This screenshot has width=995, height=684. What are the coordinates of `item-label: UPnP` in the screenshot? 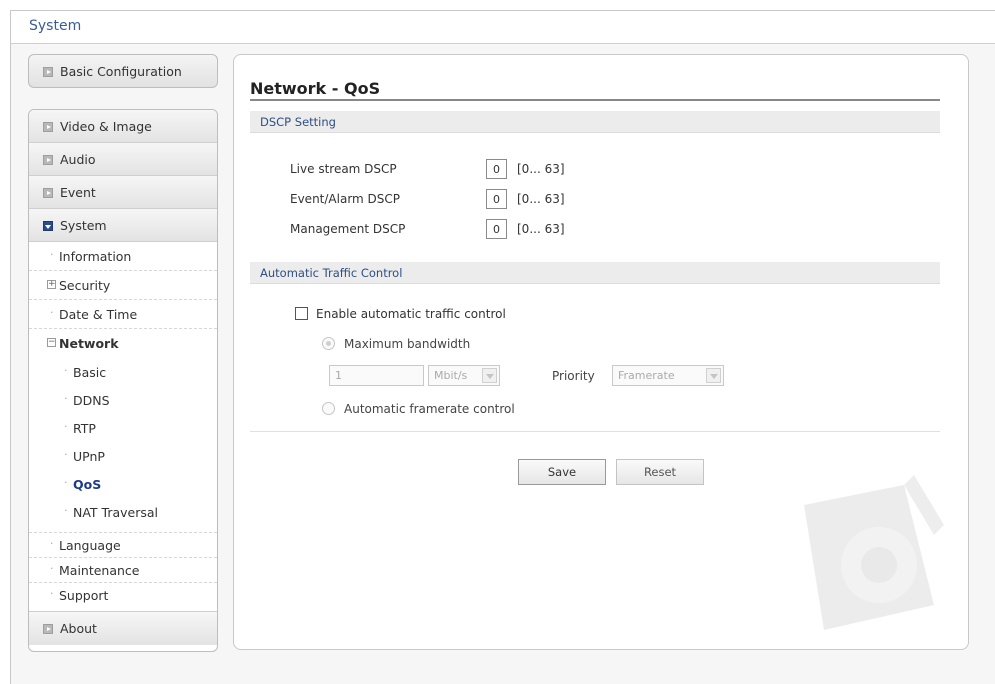 It's located at (89, 456).